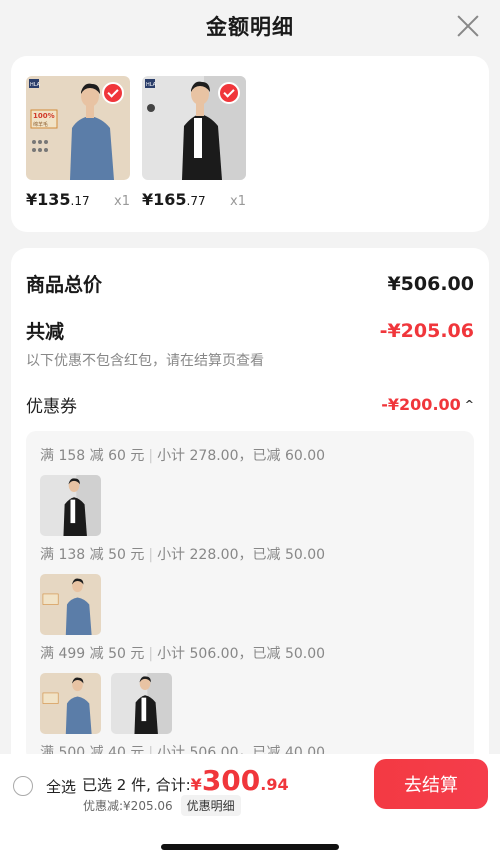 Image resolution: width=500 pixels, height=860 pixels. What do you see at coordinates (92, 555) in the screenshot?
I see `coupon-rule: 满 138 减 50 元` at bounding box center [92, 555].